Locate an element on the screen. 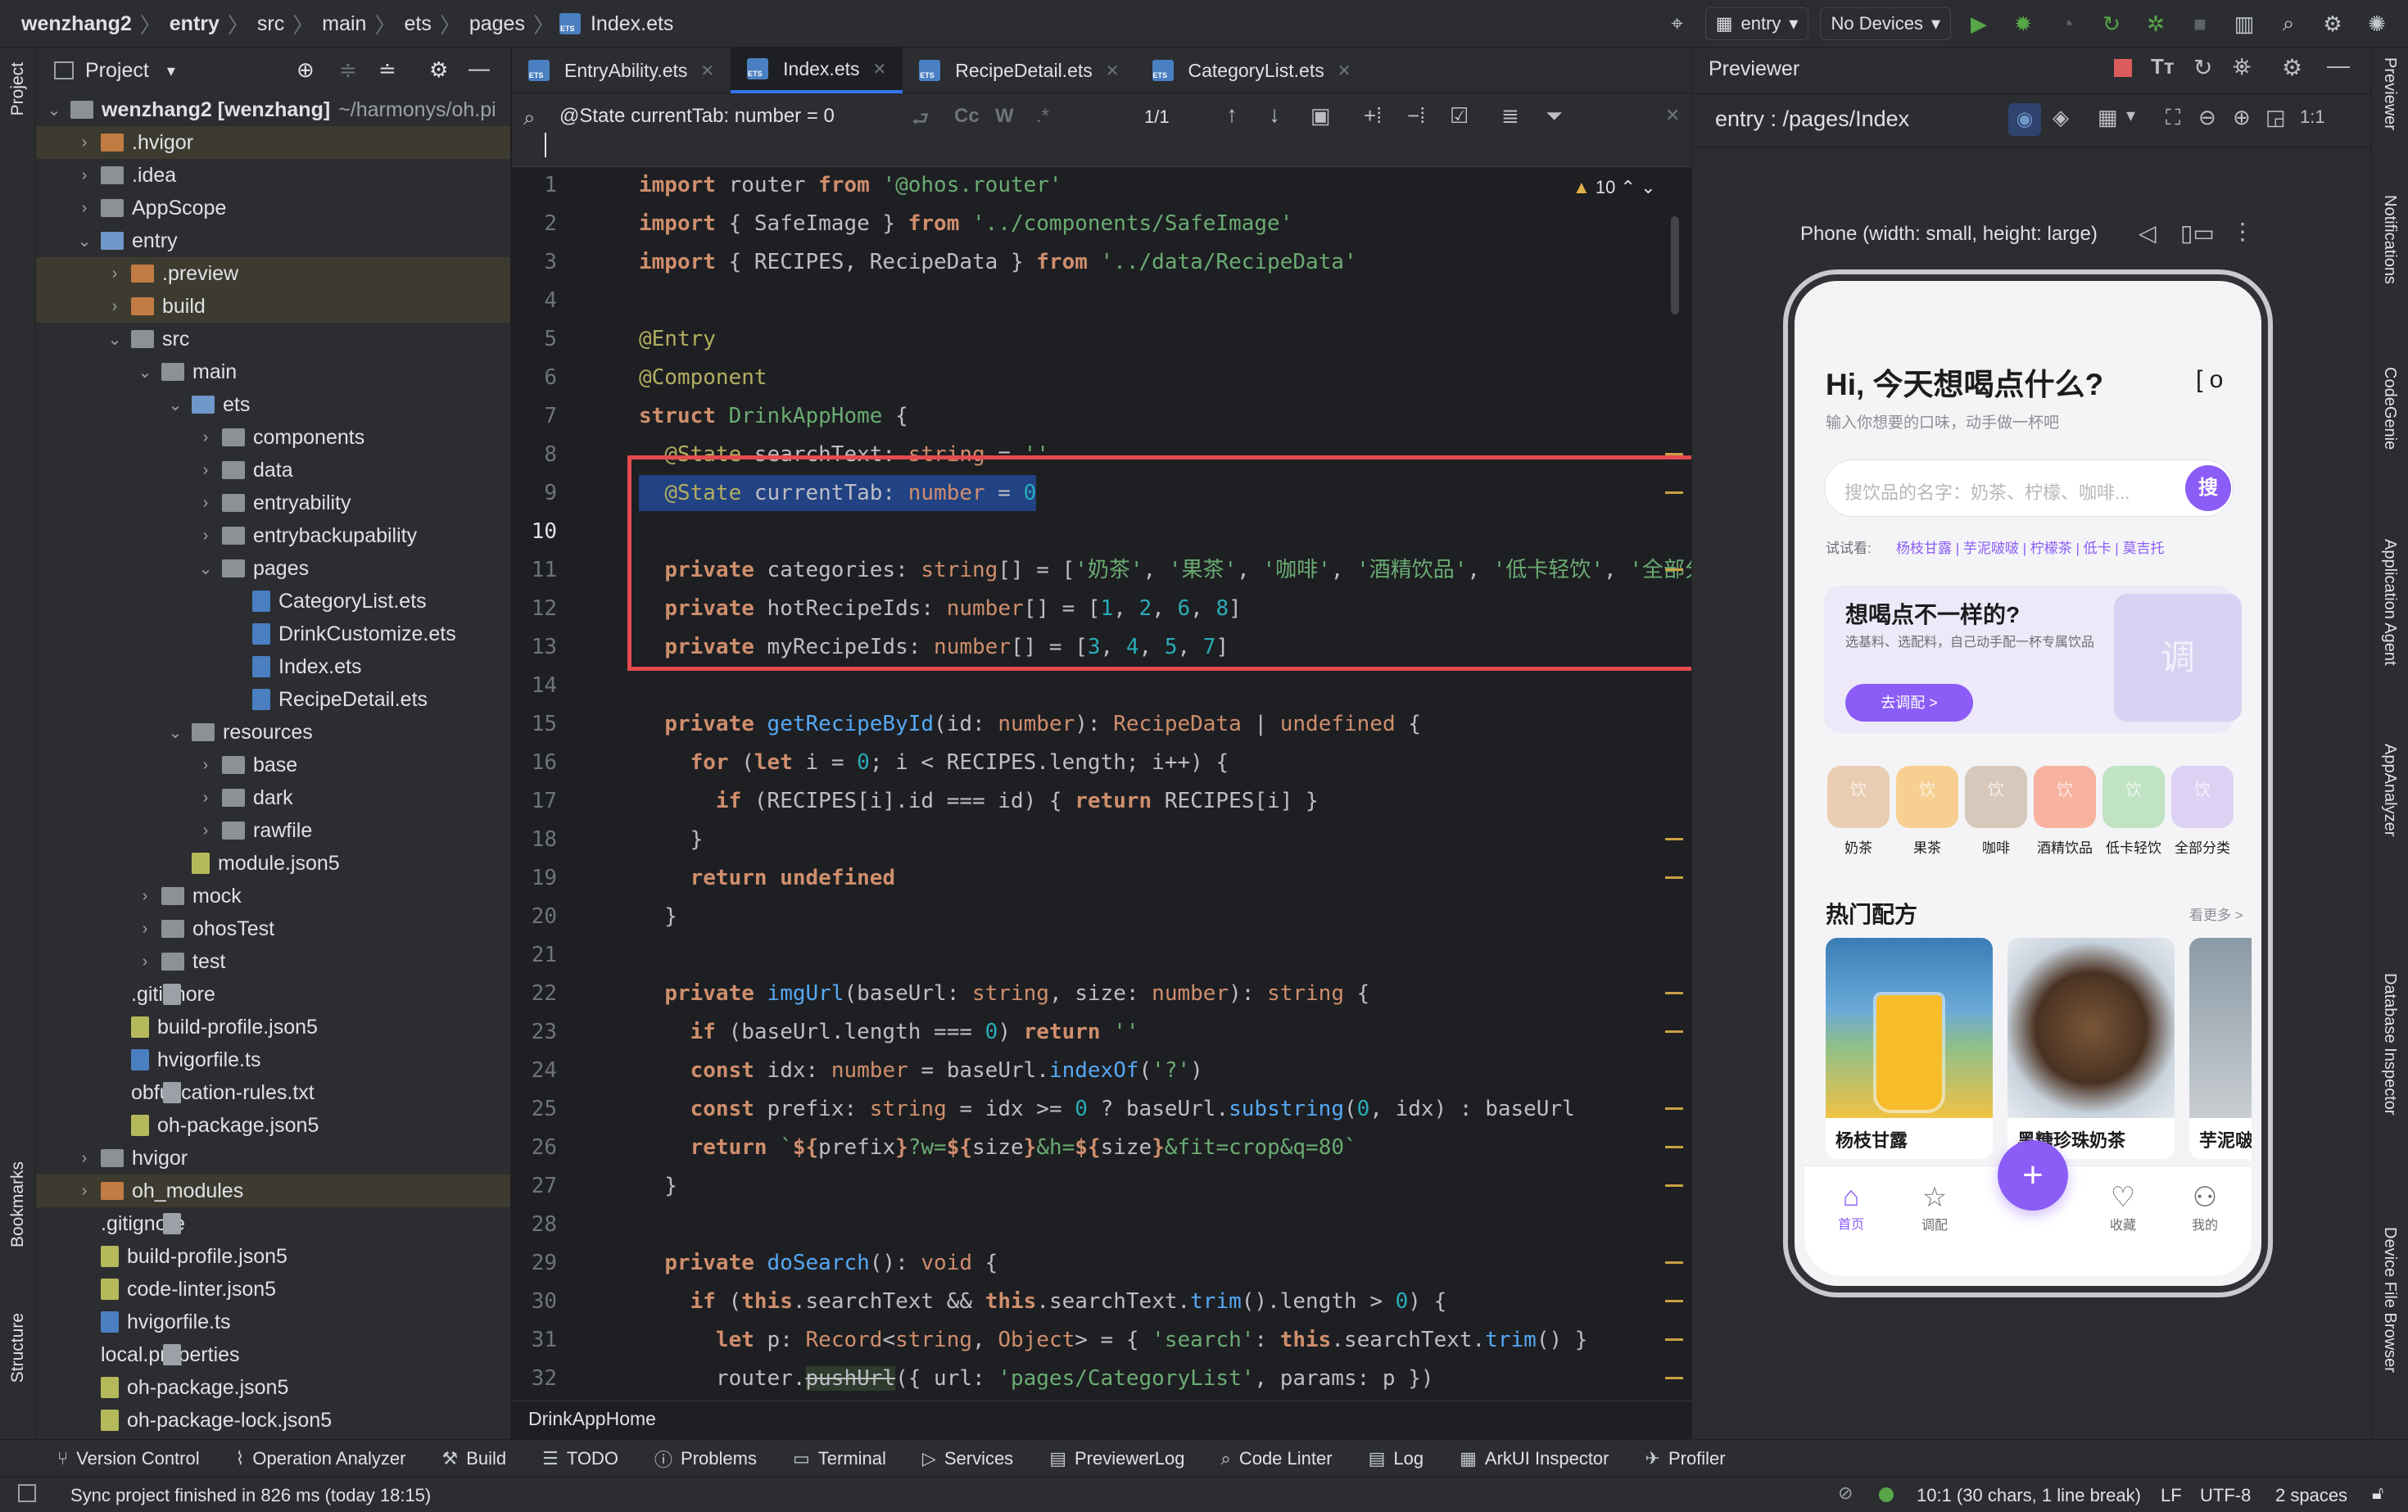 Image resolution: width=2408 pixels, height=1512 pixels. run-config-select: ▦ entry ▾ is located at coordinates (1756, 23).